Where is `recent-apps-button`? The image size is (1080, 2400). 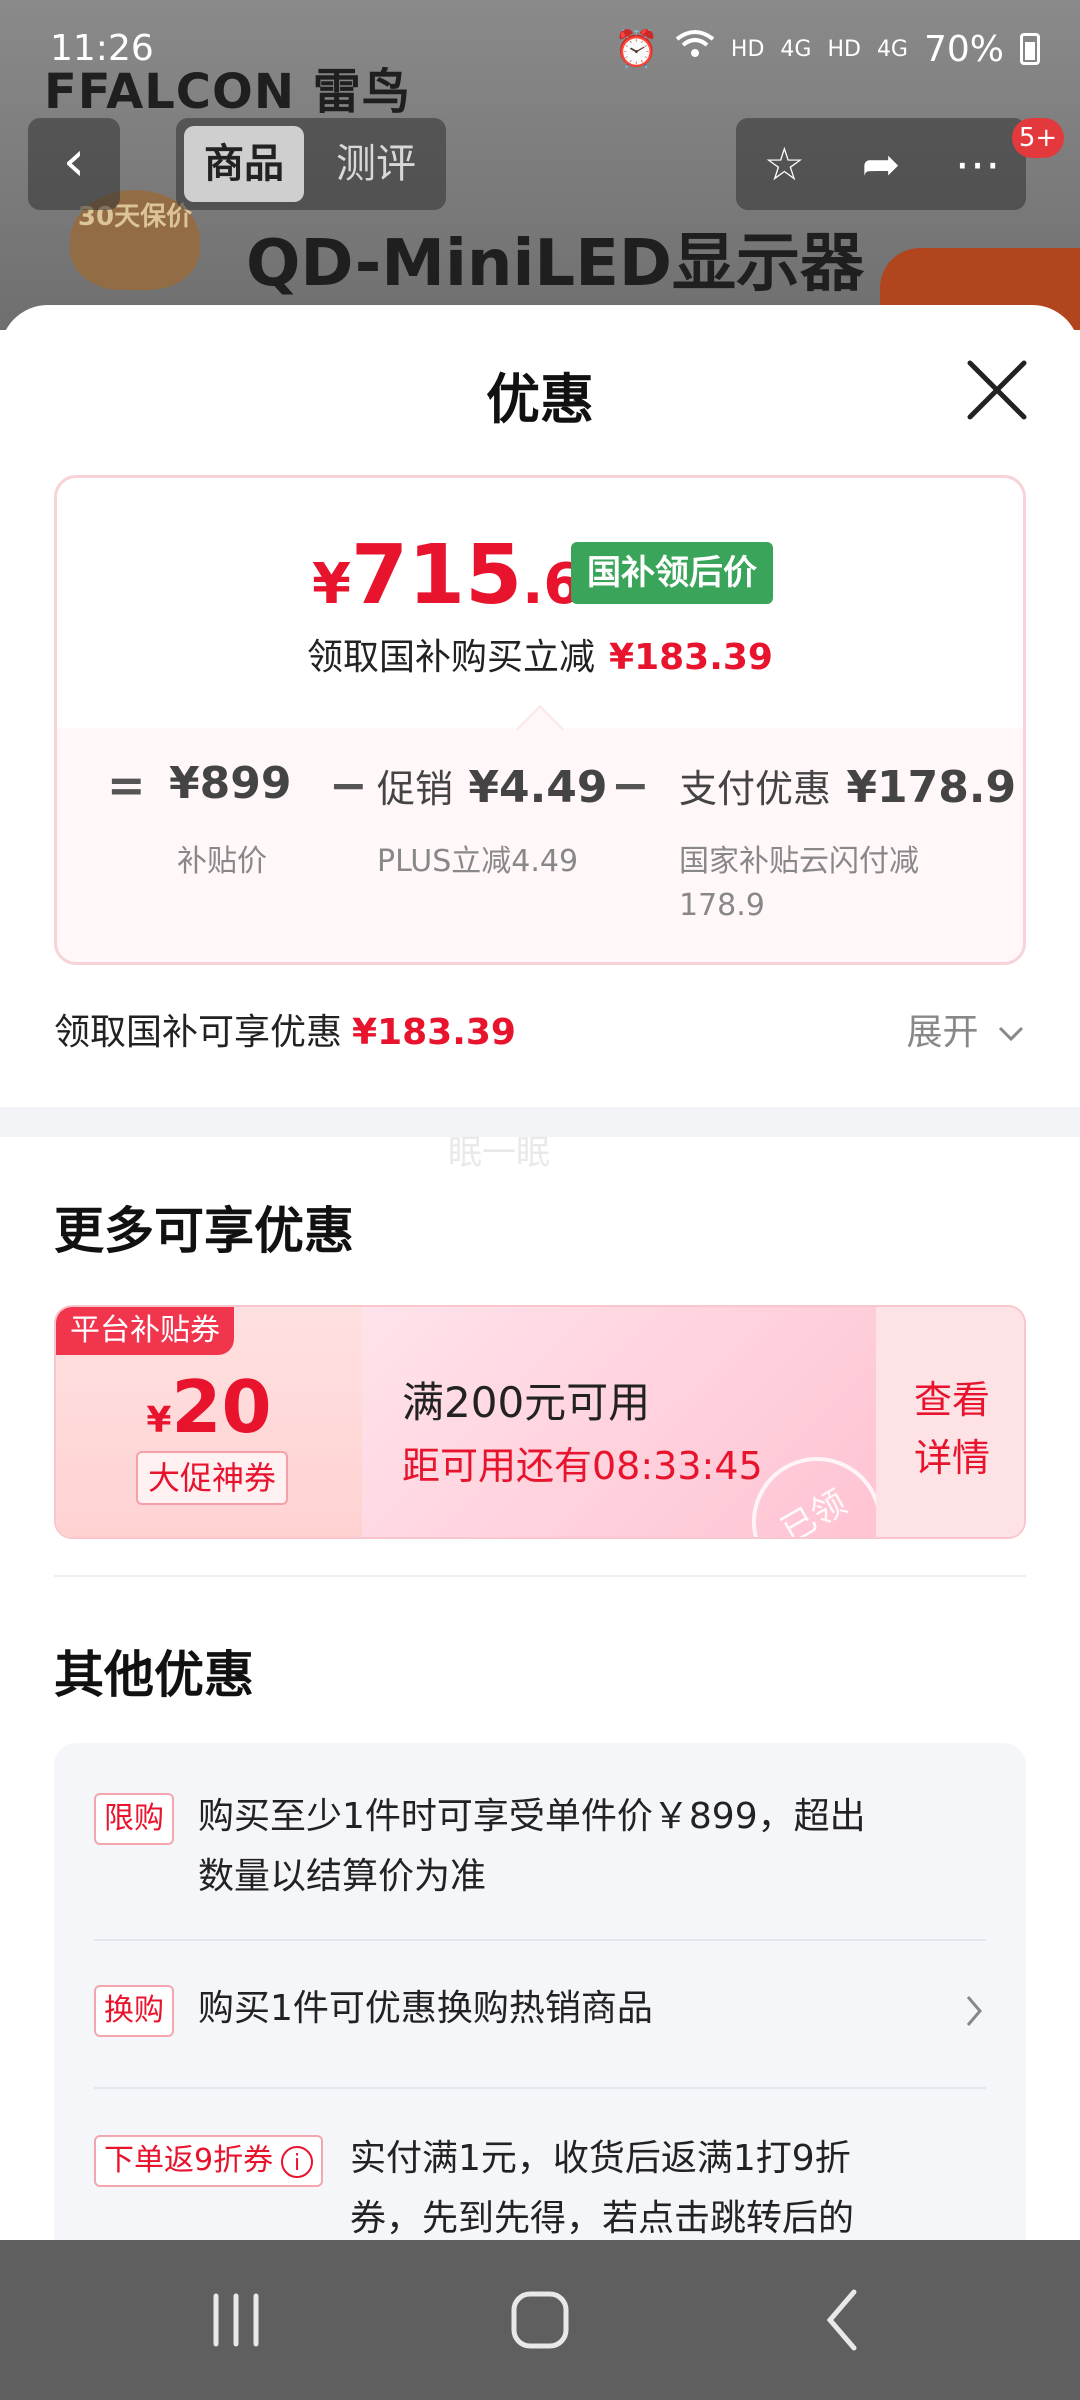
recent-apps-button is located at coordinates (236, 2320).